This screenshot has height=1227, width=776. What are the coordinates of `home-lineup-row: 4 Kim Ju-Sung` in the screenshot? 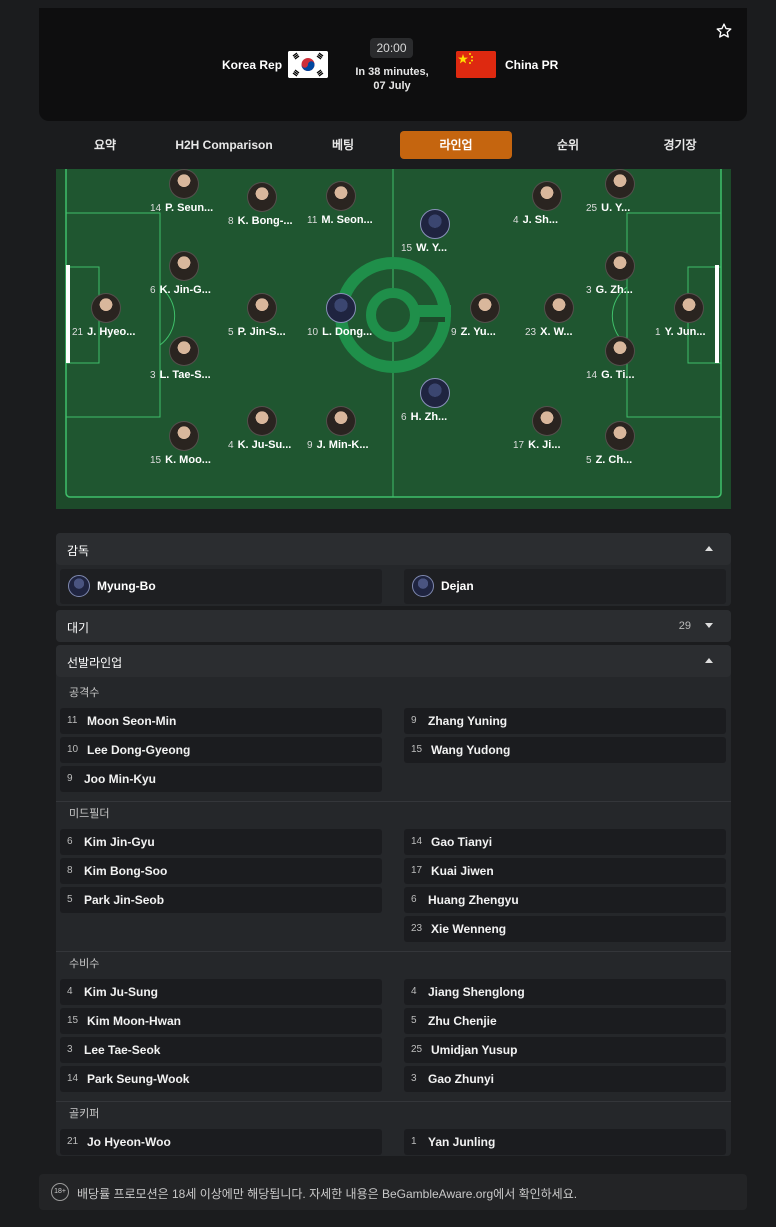 It's located at (221, 992).